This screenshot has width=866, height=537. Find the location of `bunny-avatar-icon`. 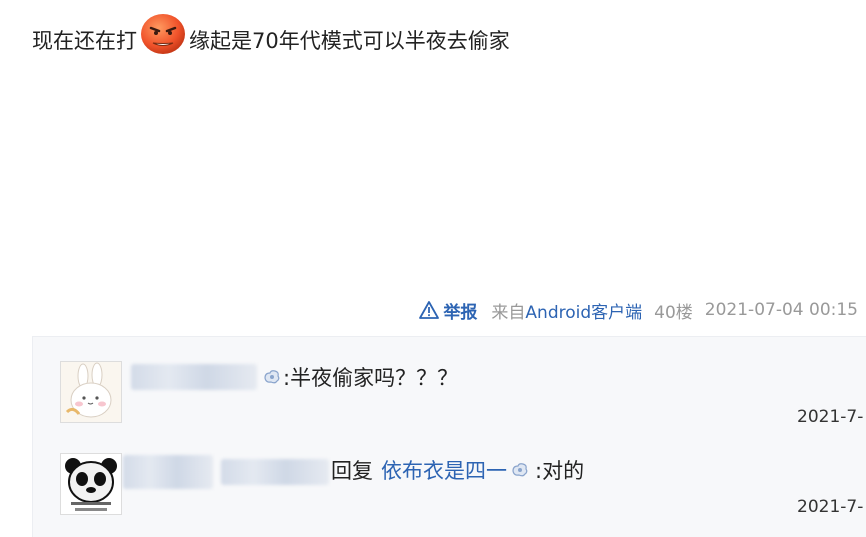

bunny-avatar-icon is located at coordinates (91, 392).